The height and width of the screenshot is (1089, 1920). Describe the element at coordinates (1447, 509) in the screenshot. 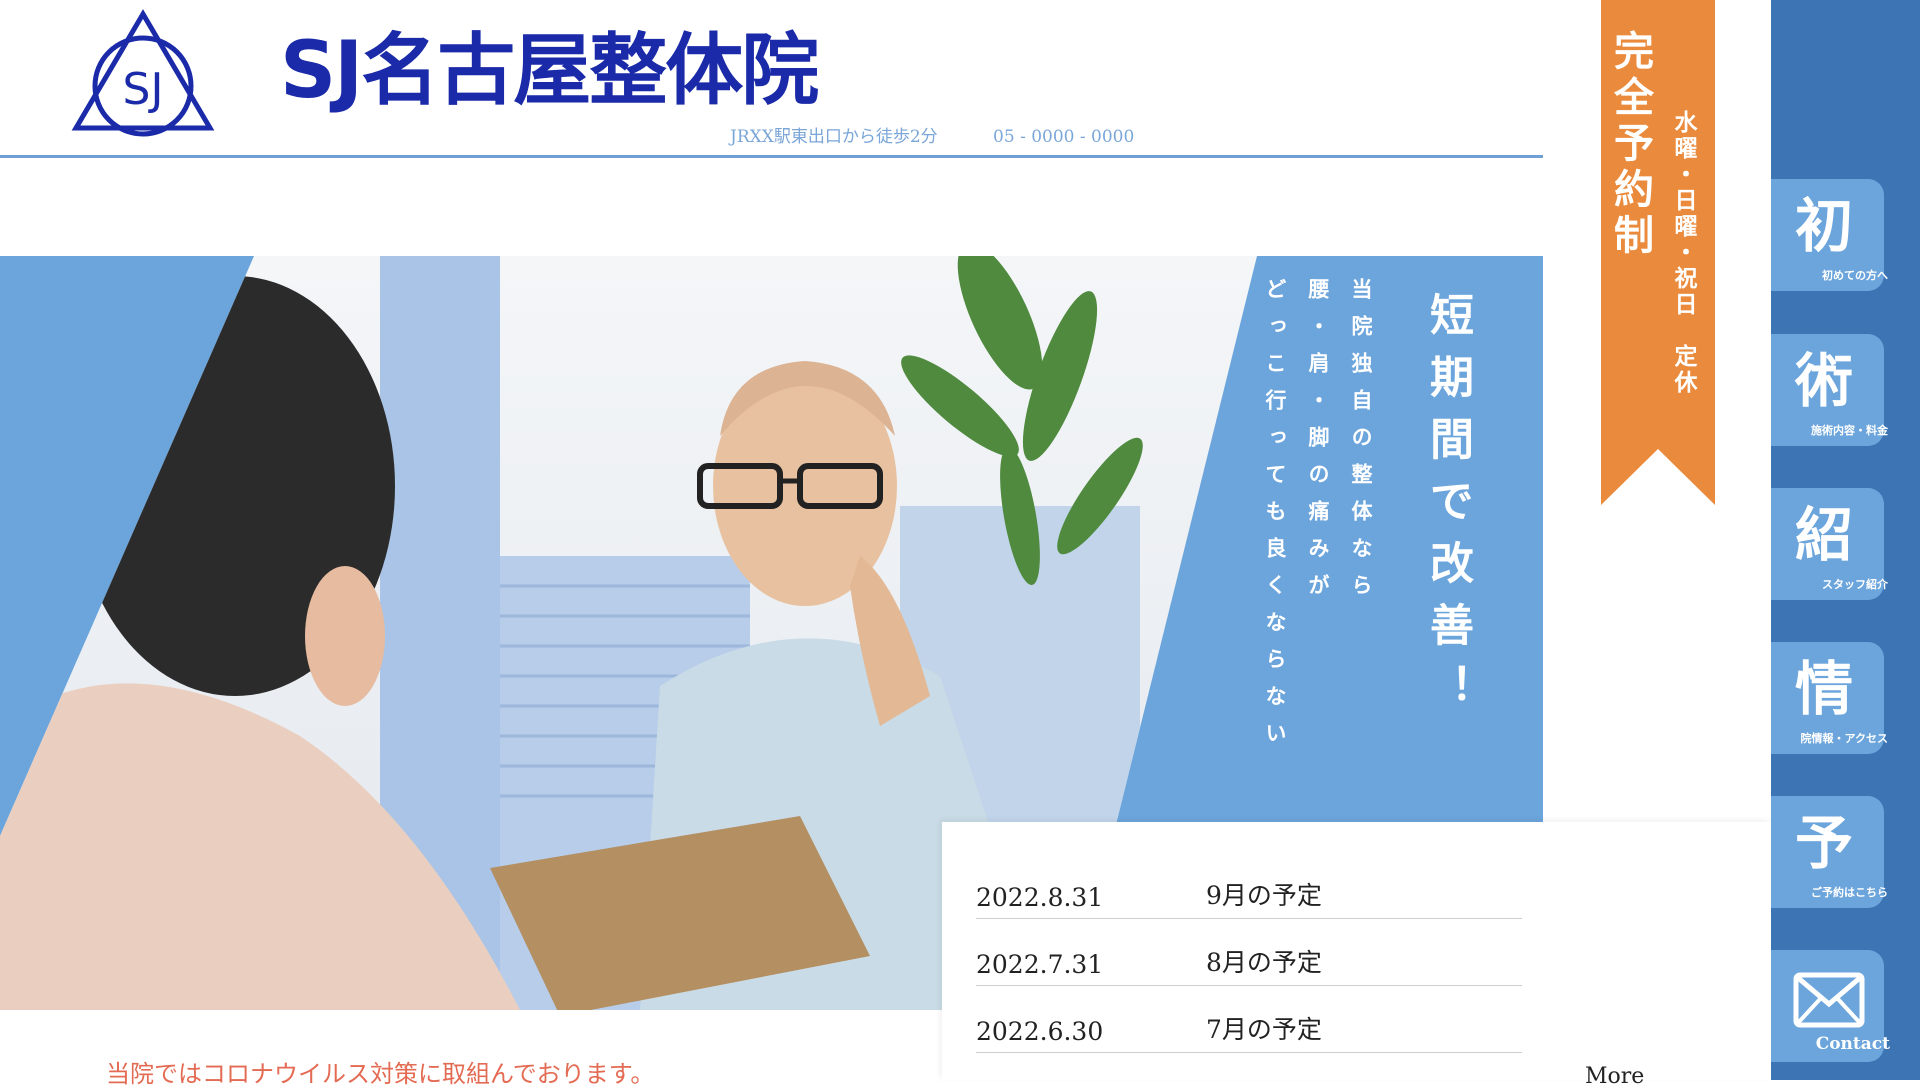

I see `hero-headline: 短期間で改善！` at that location.